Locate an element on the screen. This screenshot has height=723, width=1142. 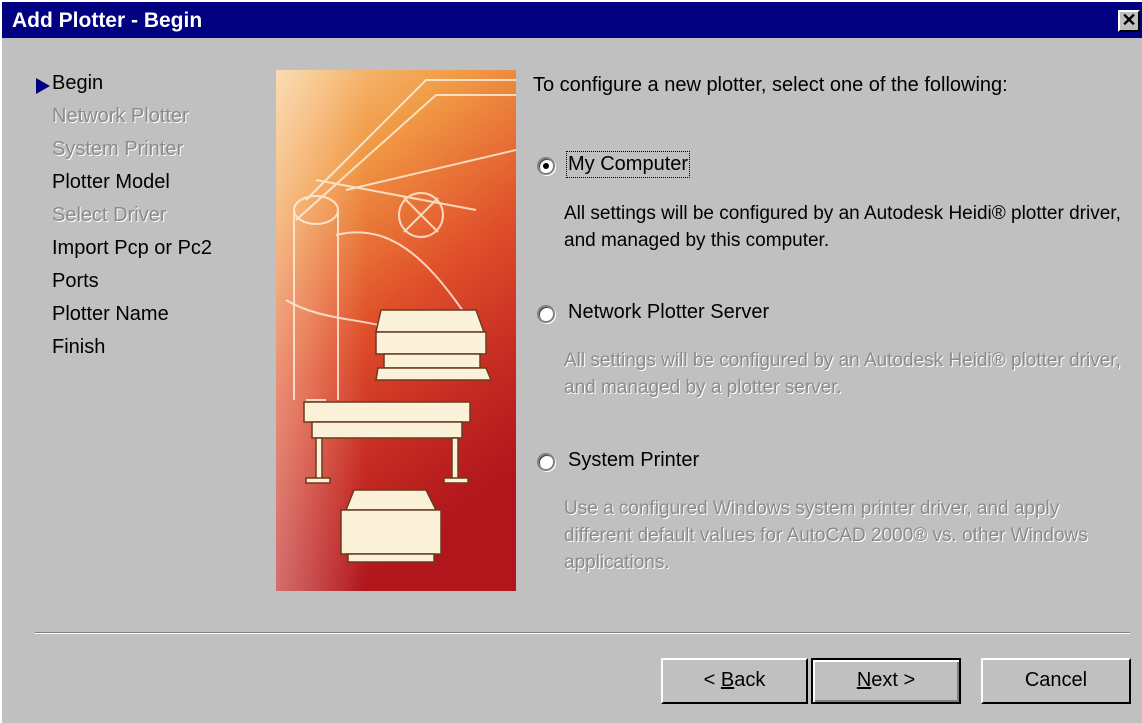
radio-selected-dot is located at coordinates (546, 166).